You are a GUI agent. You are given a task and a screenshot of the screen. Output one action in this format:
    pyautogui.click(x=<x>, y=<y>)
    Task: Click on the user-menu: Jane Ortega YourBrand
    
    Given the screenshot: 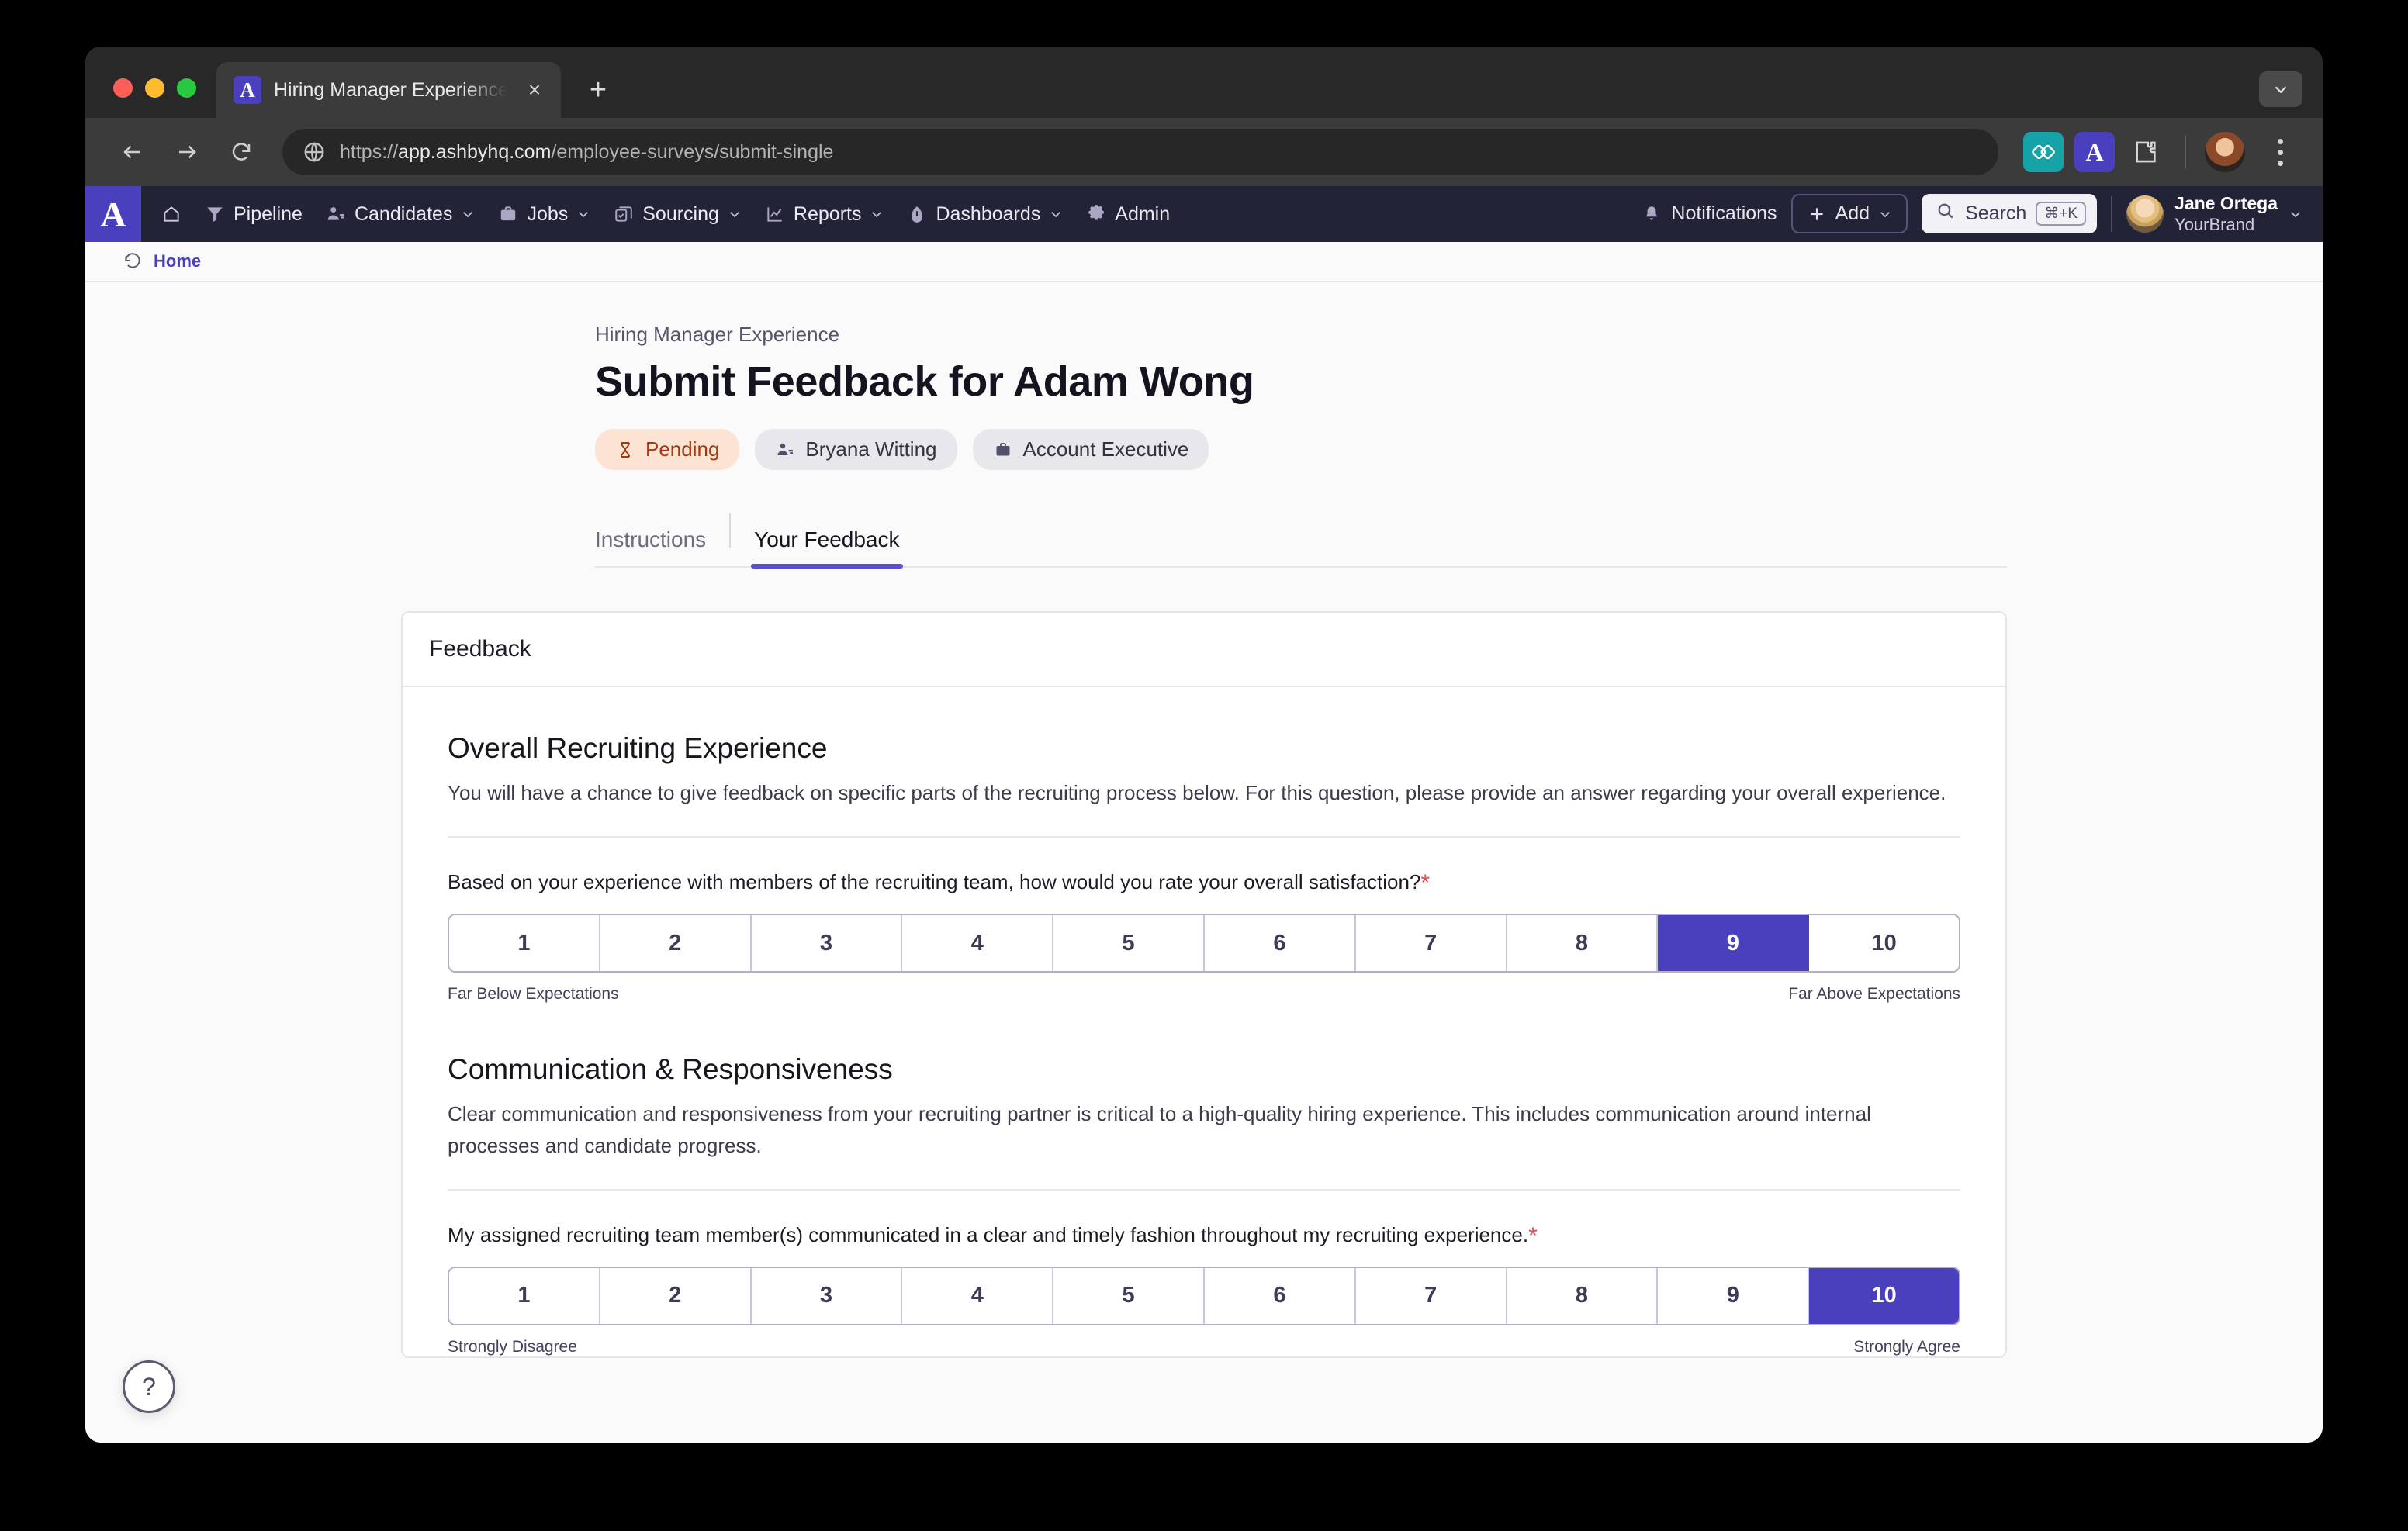 What is the action you would take?
    pyautogui.click(x=2214, y=213)
    